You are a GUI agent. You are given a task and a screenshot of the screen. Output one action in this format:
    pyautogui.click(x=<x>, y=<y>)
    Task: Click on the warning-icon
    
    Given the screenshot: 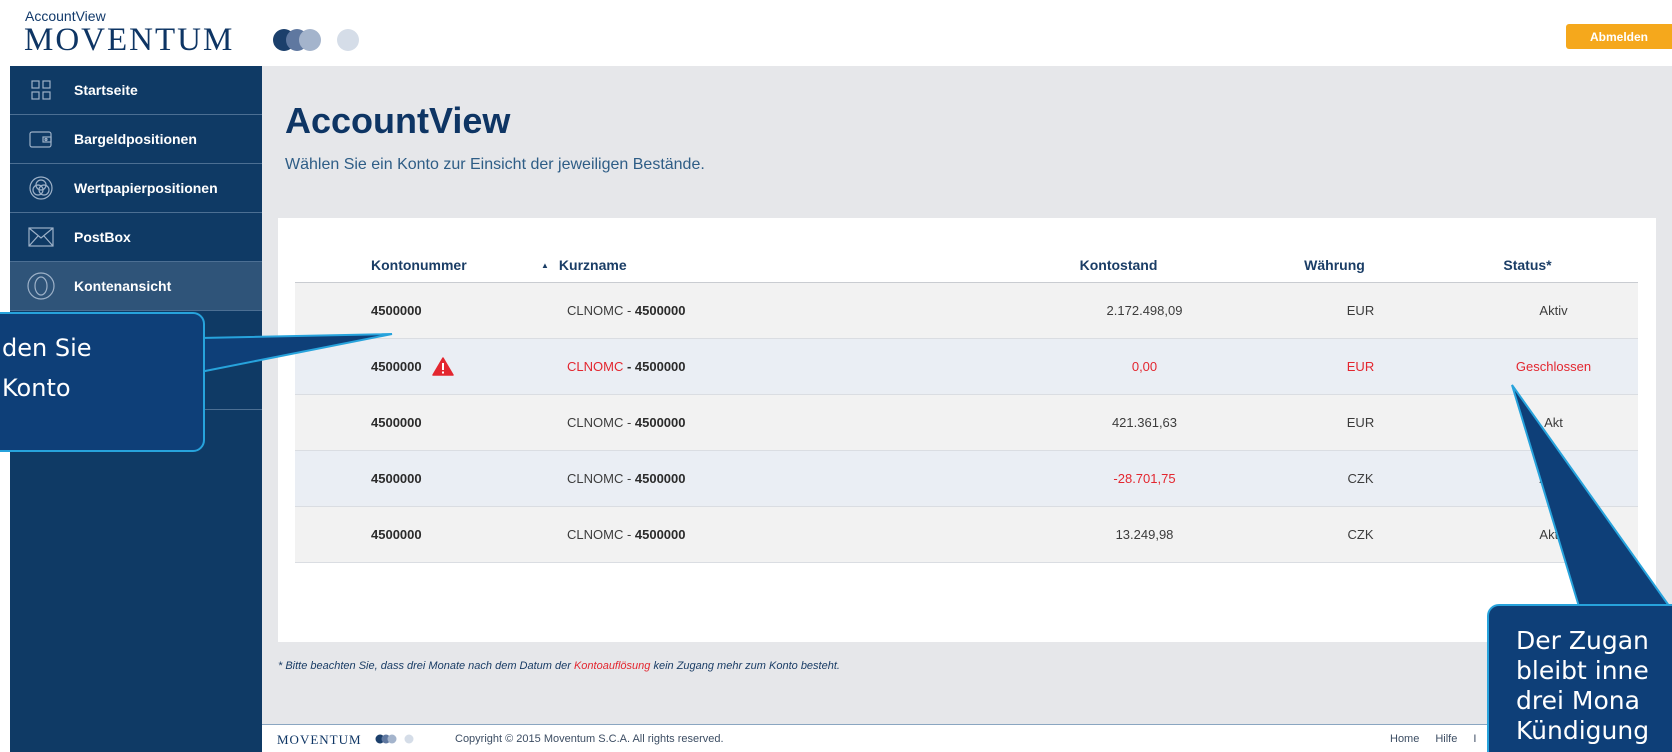 What is the action you would take?
    pyautogui.click(x=442, y=366)
    